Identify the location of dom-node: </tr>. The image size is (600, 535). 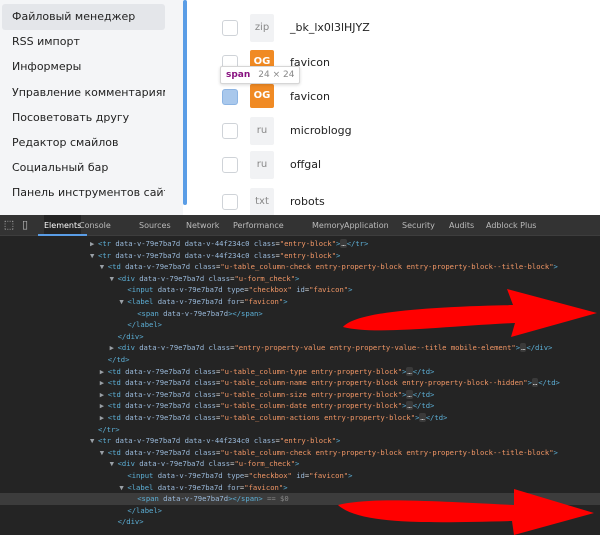
(300, 430).